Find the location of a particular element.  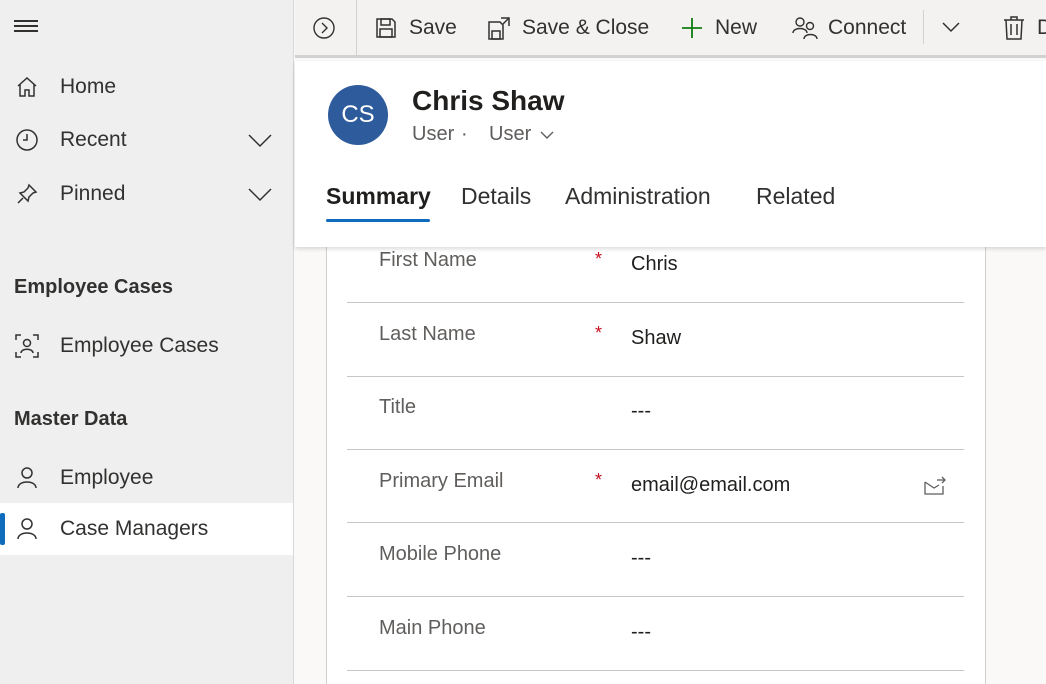

send-email-icon is located at coordinates (935, 486).